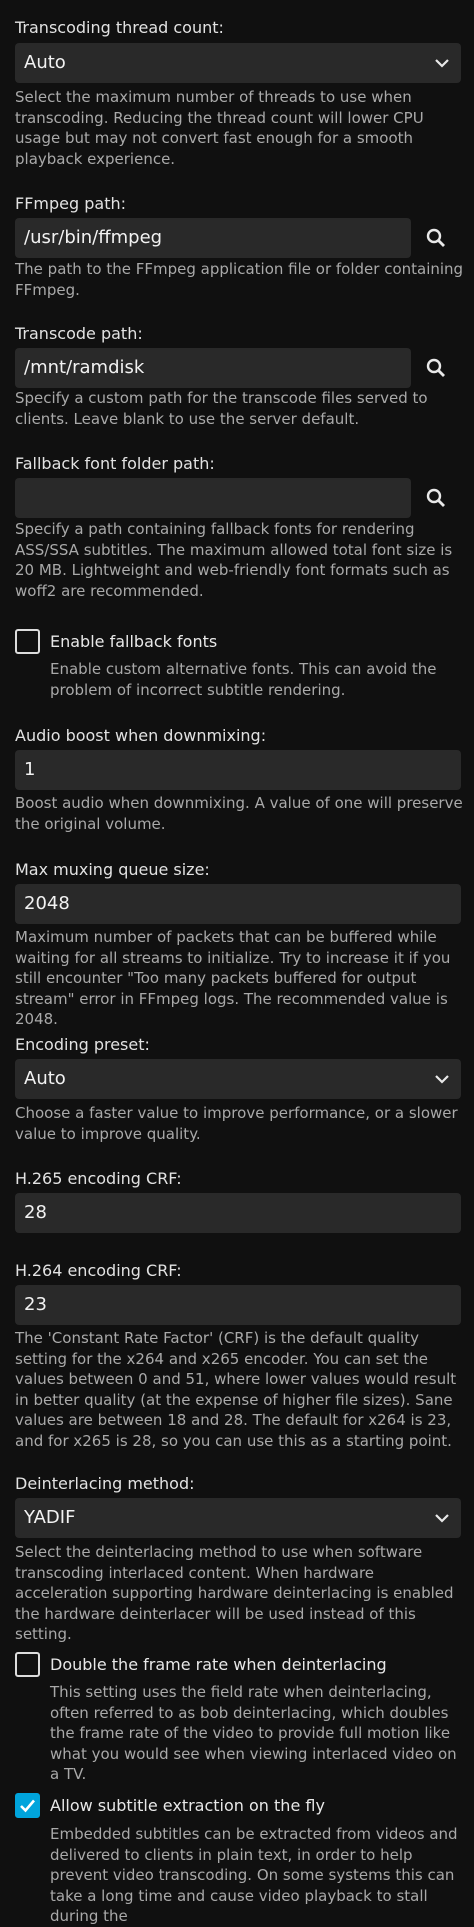  I want to click on encoding-preset-label: Encoding preset:, so click(82, 1044).